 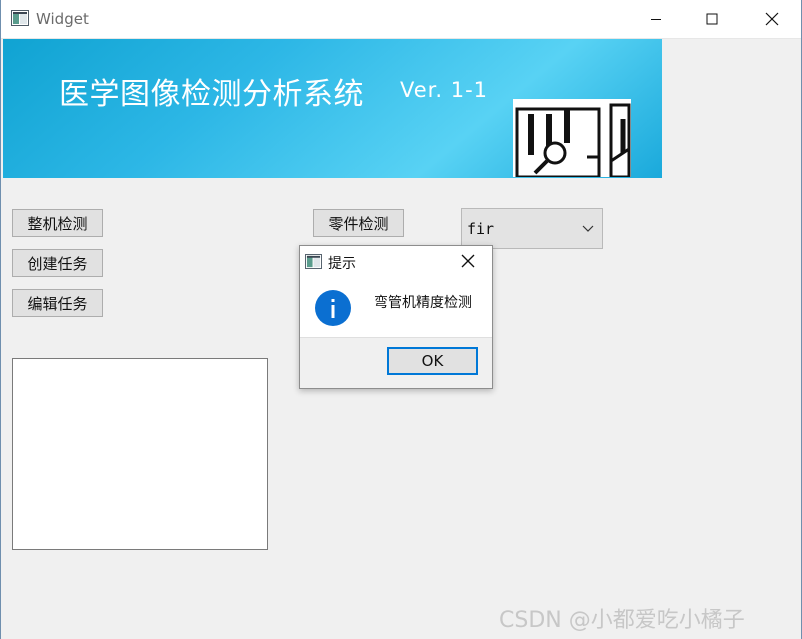 I want to click on maximize-icon, so click(x=712, y=19).